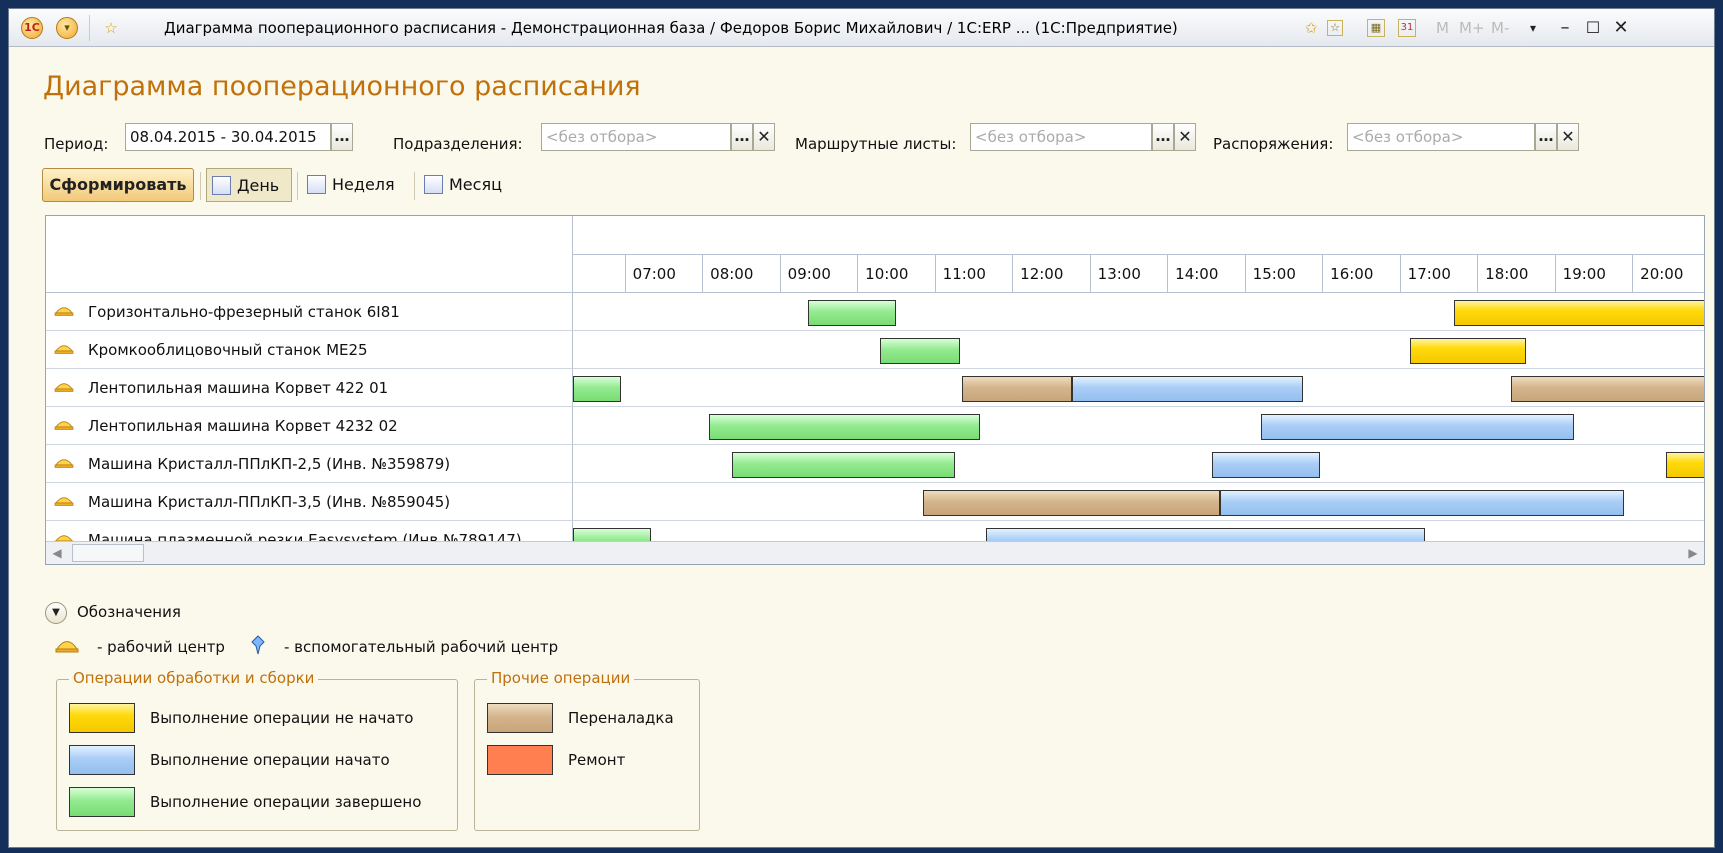  Describe the element at coordinates (89, 28) in the screenshot. I see `title-separator` at that location.